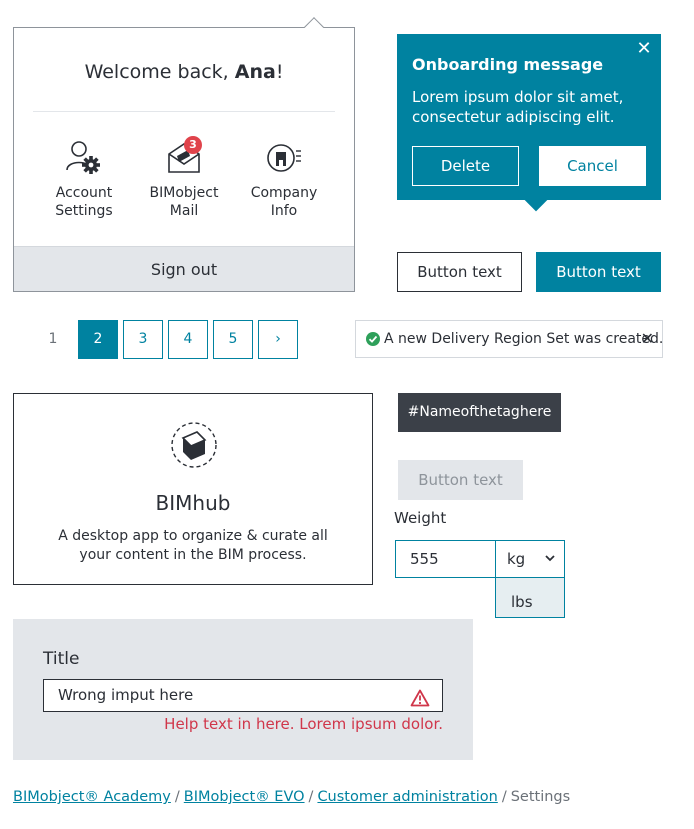  What do you see at coordinates (194, 445) in the screenshot?
I see `cube-icon` at bounding box center [194, 445].